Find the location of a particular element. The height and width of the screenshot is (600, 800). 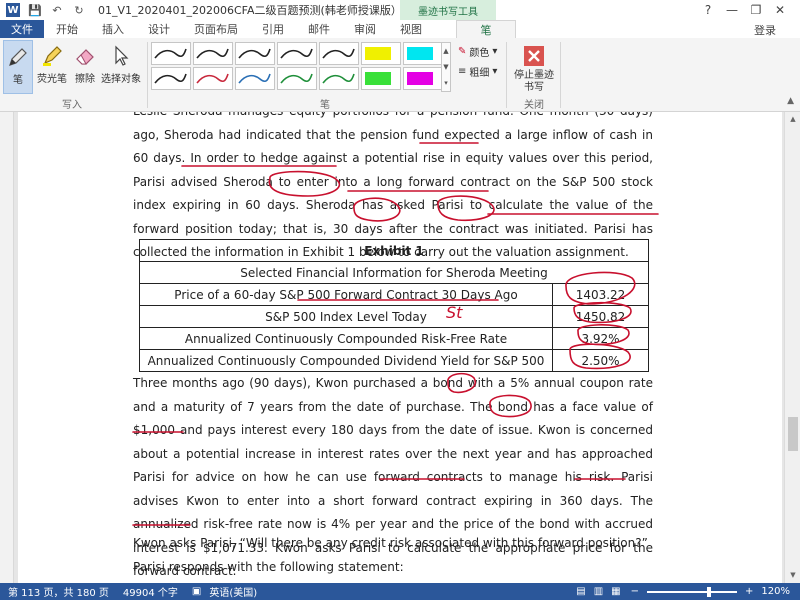

tab-home: 开始 is located at coordinates (67, 29).